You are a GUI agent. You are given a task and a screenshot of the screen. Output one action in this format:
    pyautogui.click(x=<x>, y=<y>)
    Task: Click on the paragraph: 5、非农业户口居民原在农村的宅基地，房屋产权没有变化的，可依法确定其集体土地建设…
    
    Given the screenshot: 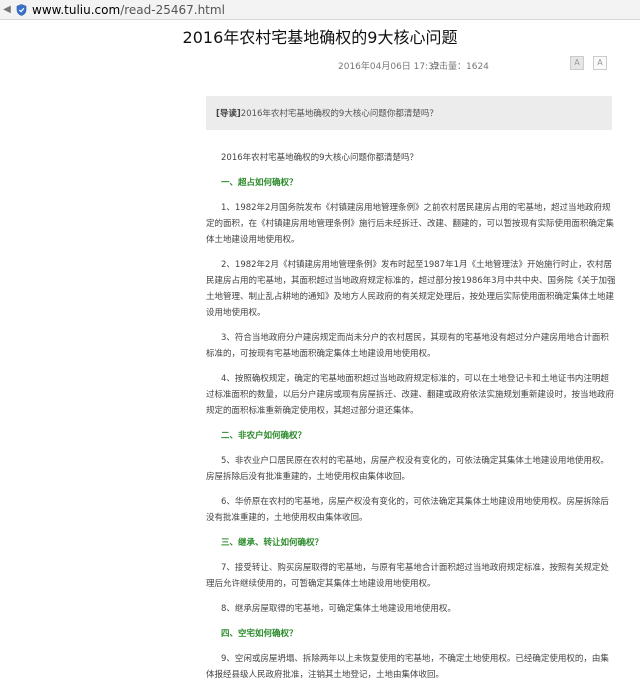 What is the action you would take?
    pyautogui.click(x=407, y=469)
    